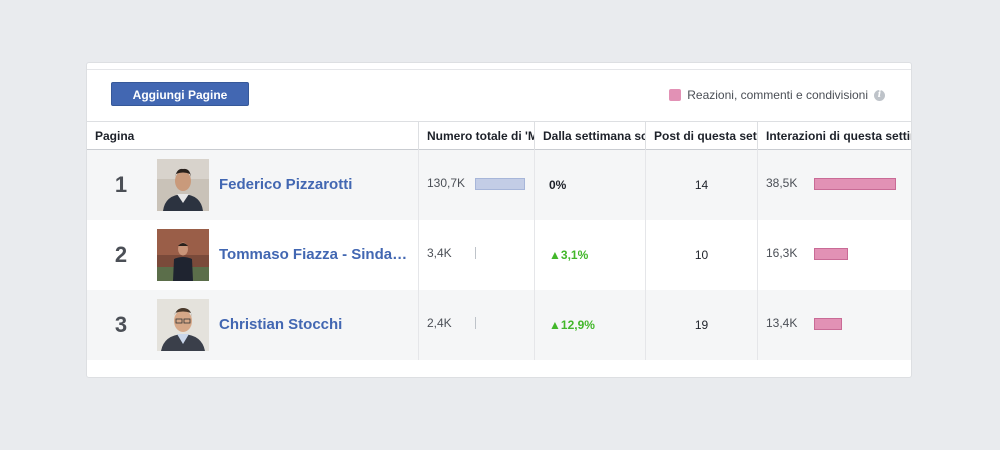 This screenshot has width=1000, height=450. I want to click on interactions-week-value: 38,5K, so click(782, 183).